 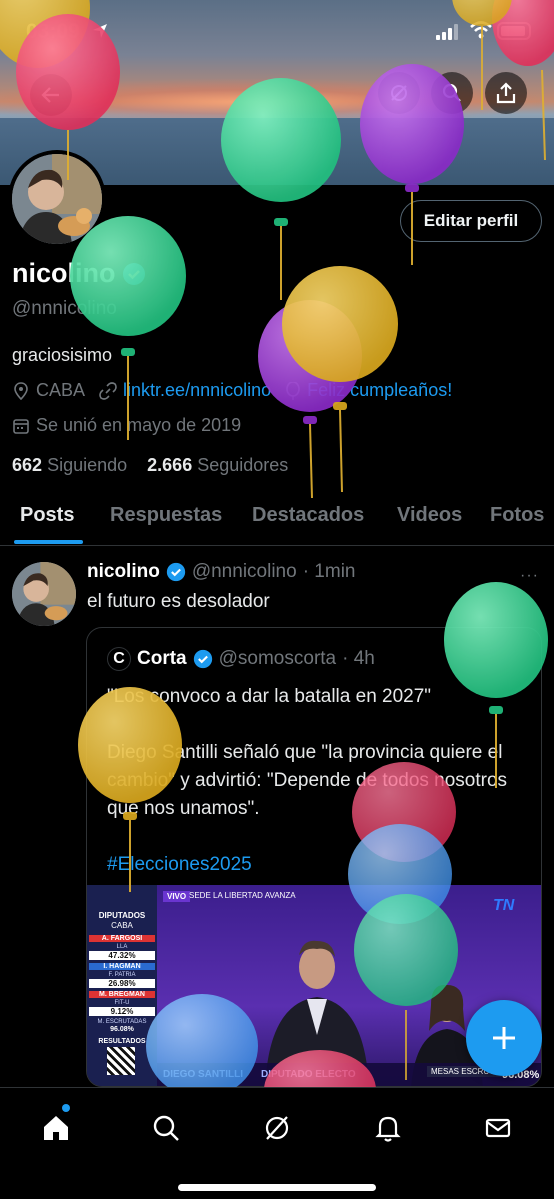 What do you see at coordinates (277, 1187) in the screenshot?
I see `home-indicator` at bounding box center [277, 1187].